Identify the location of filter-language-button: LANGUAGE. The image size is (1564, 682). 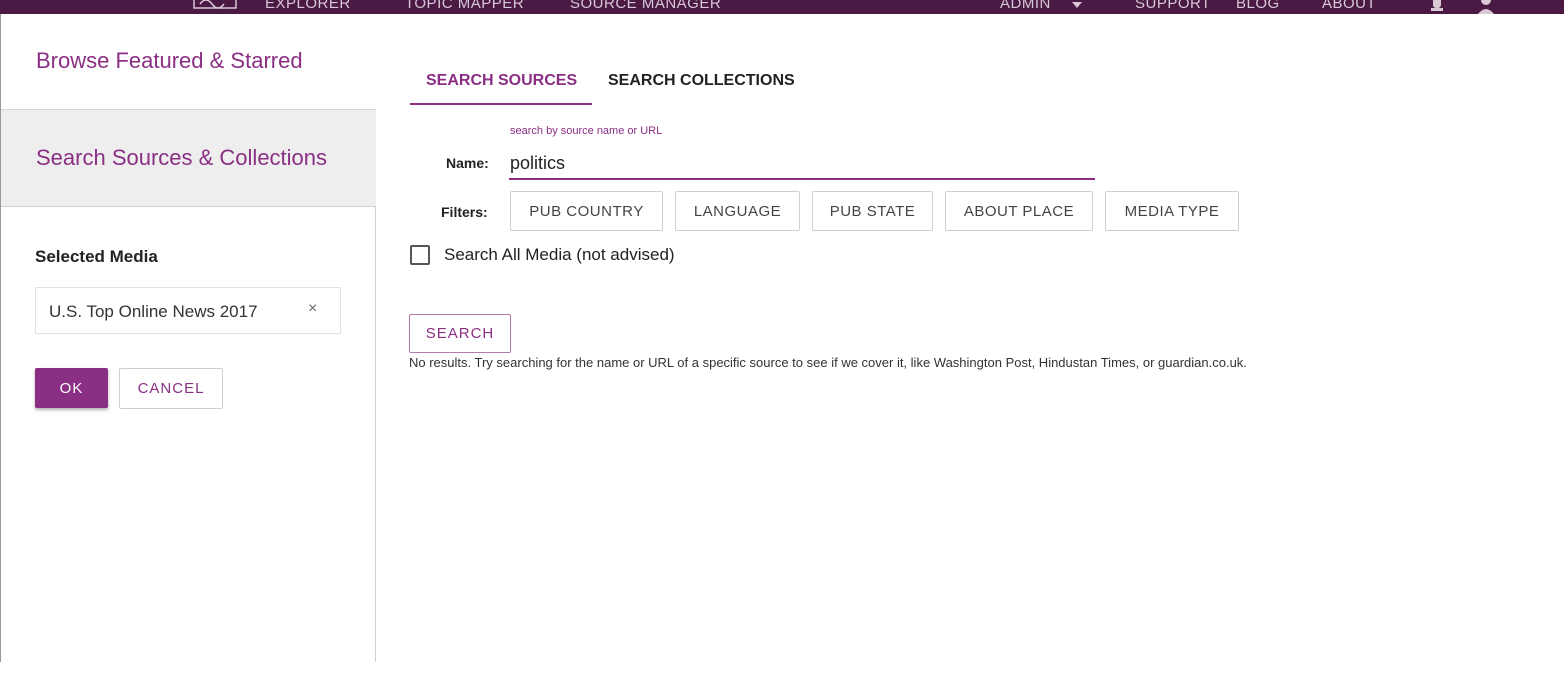
(737, 211).